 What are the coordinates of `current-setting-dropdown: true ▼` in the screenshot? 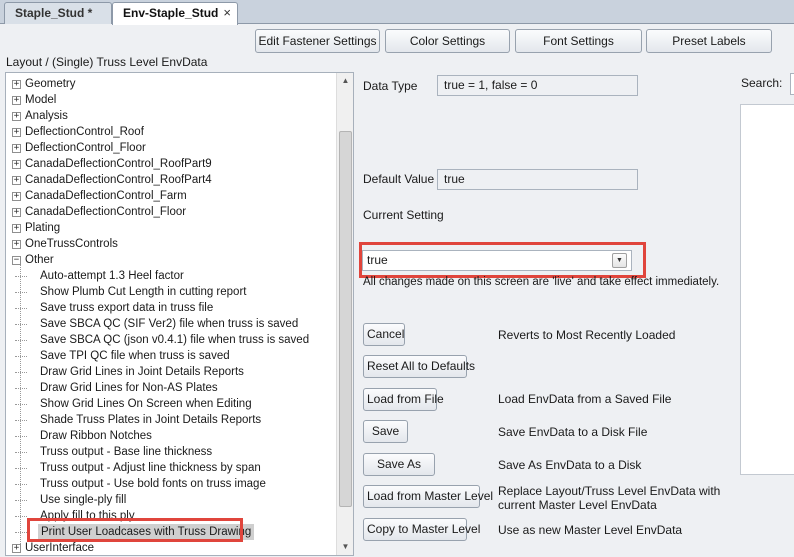 It's located at (497, 260).